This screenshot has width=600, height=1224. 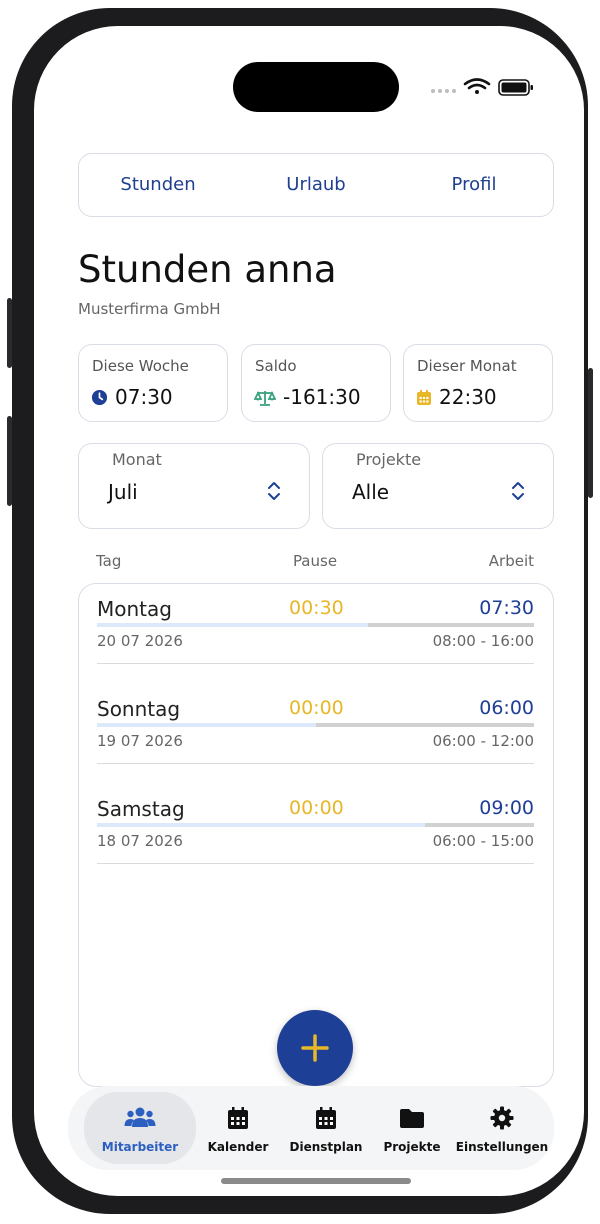 I want to click on entry-time-range: 06:00 - 15:00, so click(x=483, y=841).